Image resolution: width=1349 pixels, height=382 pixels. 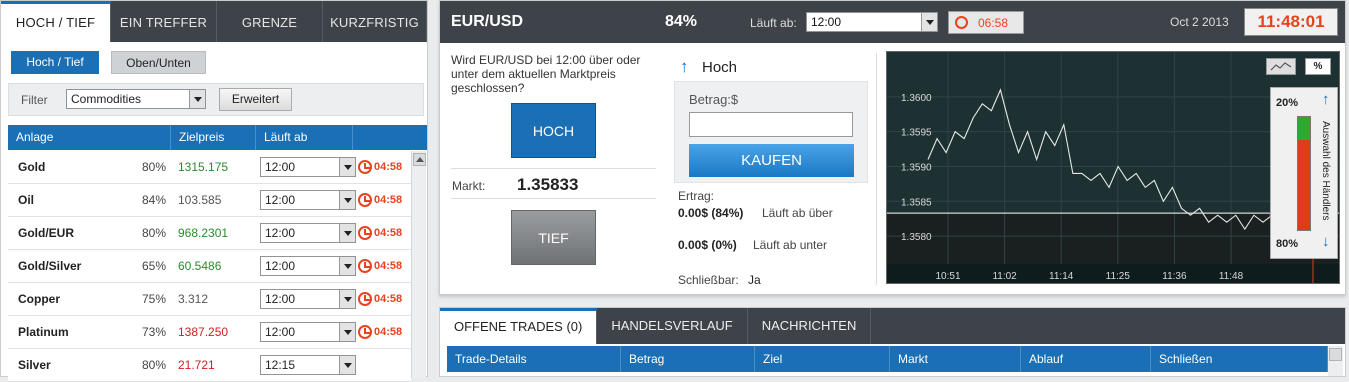 I want to click on asset-list-scrollbar, so click(x=418, y=264).